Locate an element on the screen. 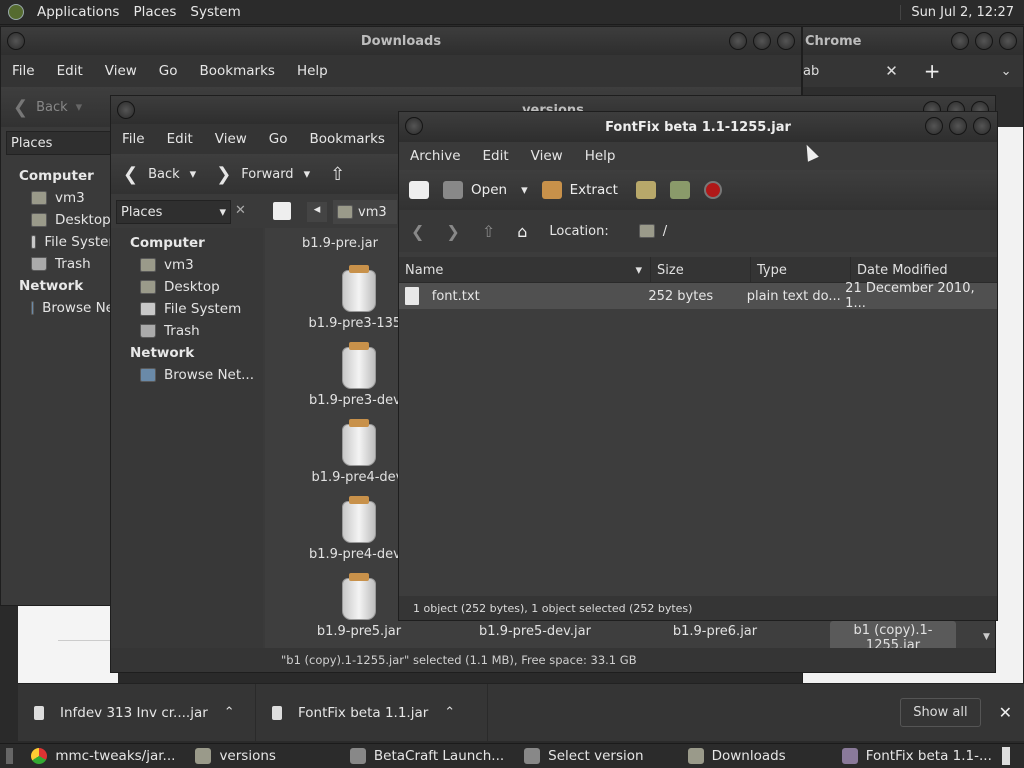 This screenshot has height=768, width=1024. sidebar-item-browse-network: Browse Ne is located at coordinates (66, 308).